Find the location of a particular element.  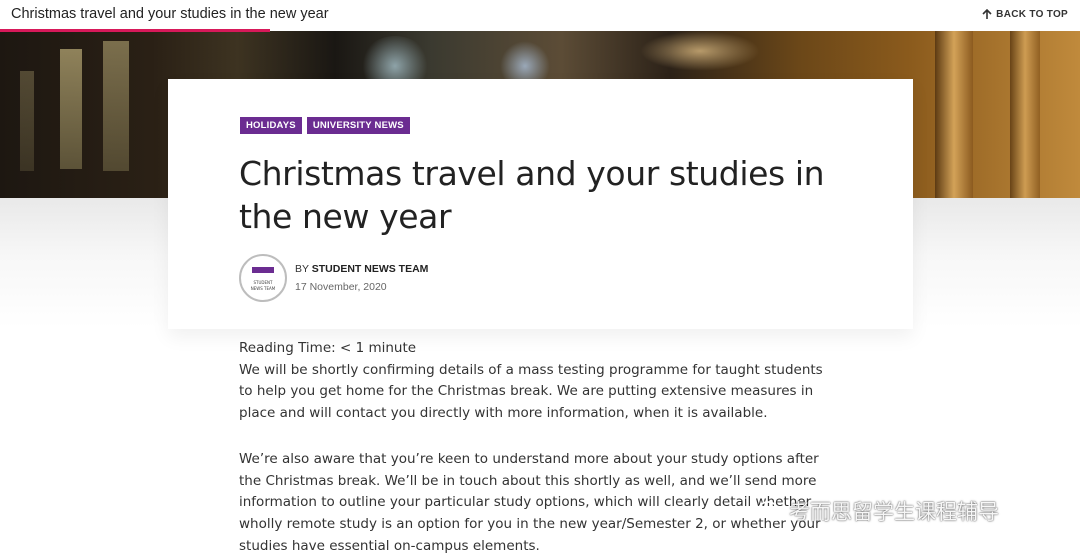

author-name-link: STUDENT NEWS TEAM is located at coordinates (370, 269).